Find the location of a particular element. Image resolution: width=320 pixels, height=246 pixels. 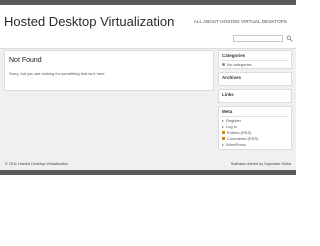

page-title: Not Found is located at coordinates (25, 60).